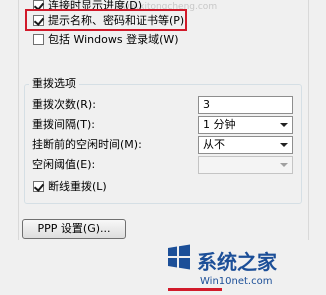  Describe the element at coordinates (113, 39) in the screenshot. I see `include-domain-label: 包括 Windows 登录域(W)` at that location.